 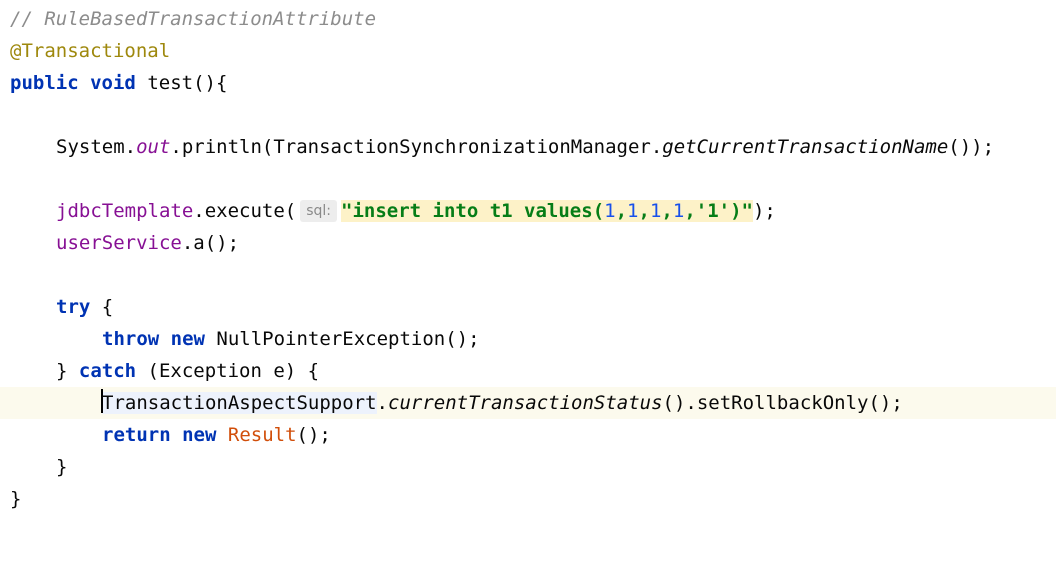 What do you see at coordinates (528, 499) in the screenshot?
I see `code-line-close-method: }` at bounding box center [528, 499].